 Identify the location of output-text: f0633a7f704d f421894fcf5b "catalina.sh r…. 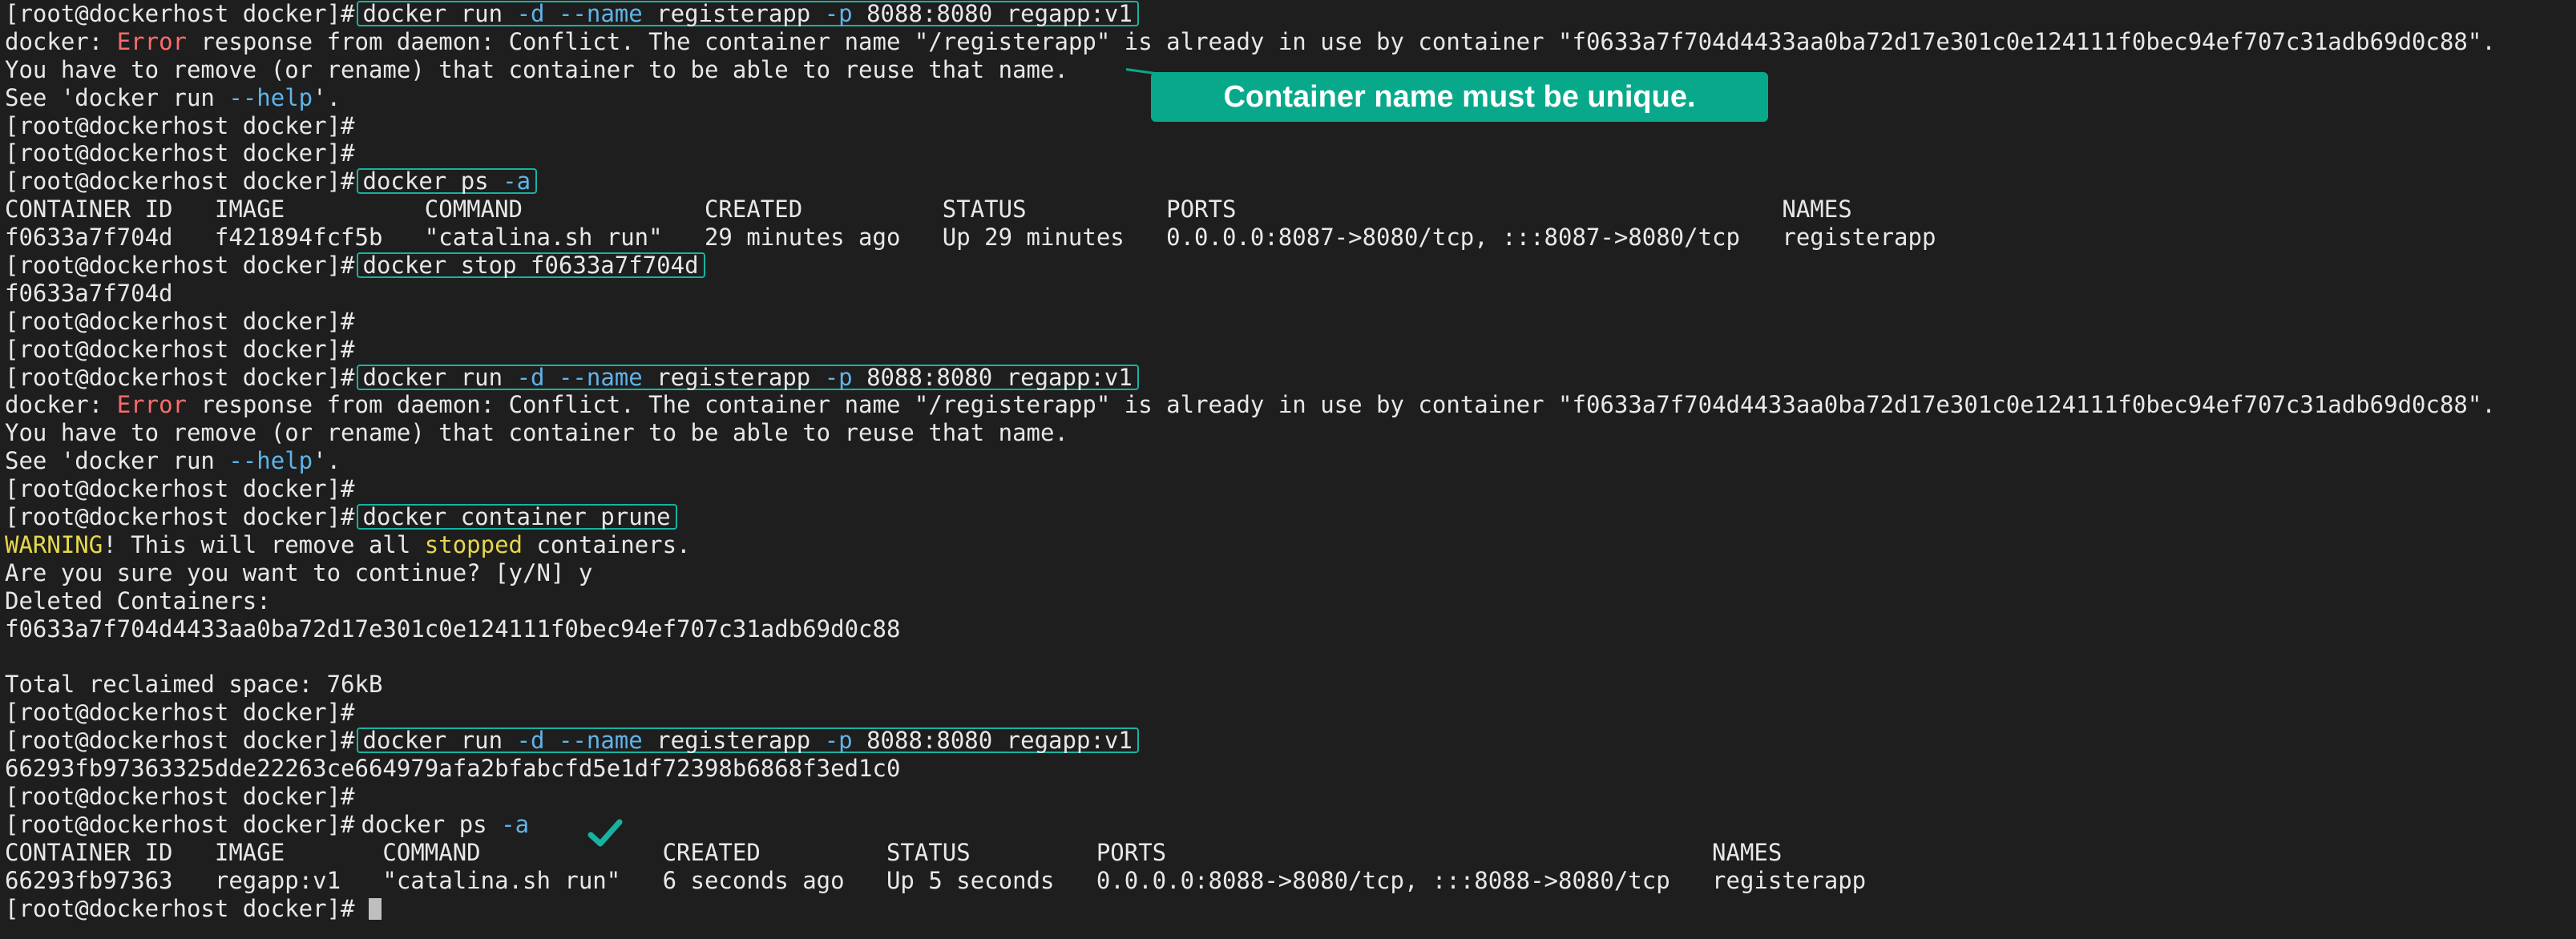
(971, 238).